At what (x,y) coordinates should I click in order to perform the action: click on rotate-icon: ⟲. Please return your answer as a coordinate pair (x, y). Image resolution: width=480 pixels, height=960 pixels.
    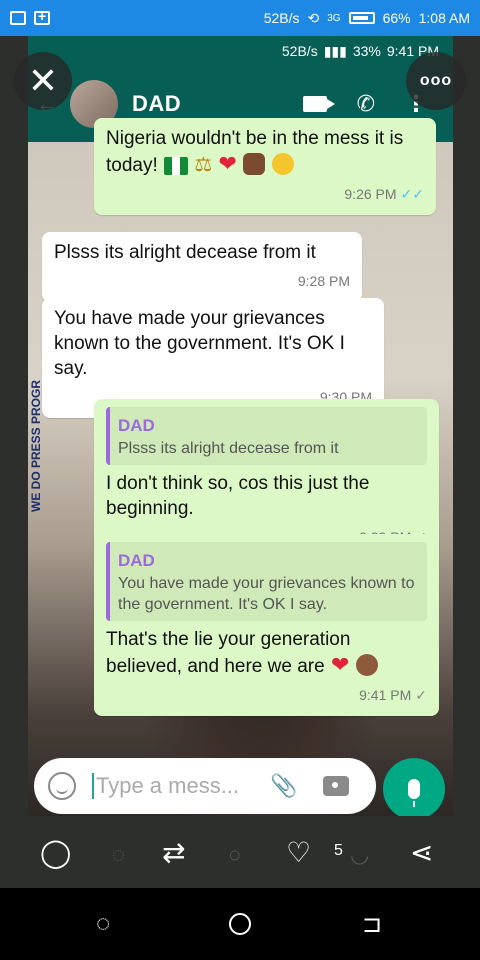
    Looking at the image, I should click on (313, 17).